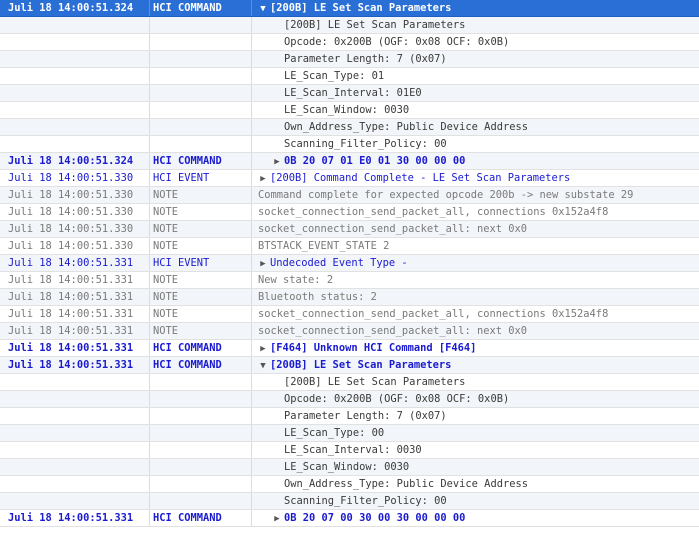  I want to click on log-message: LE_Scan_Type: 00, so click(334, 433).